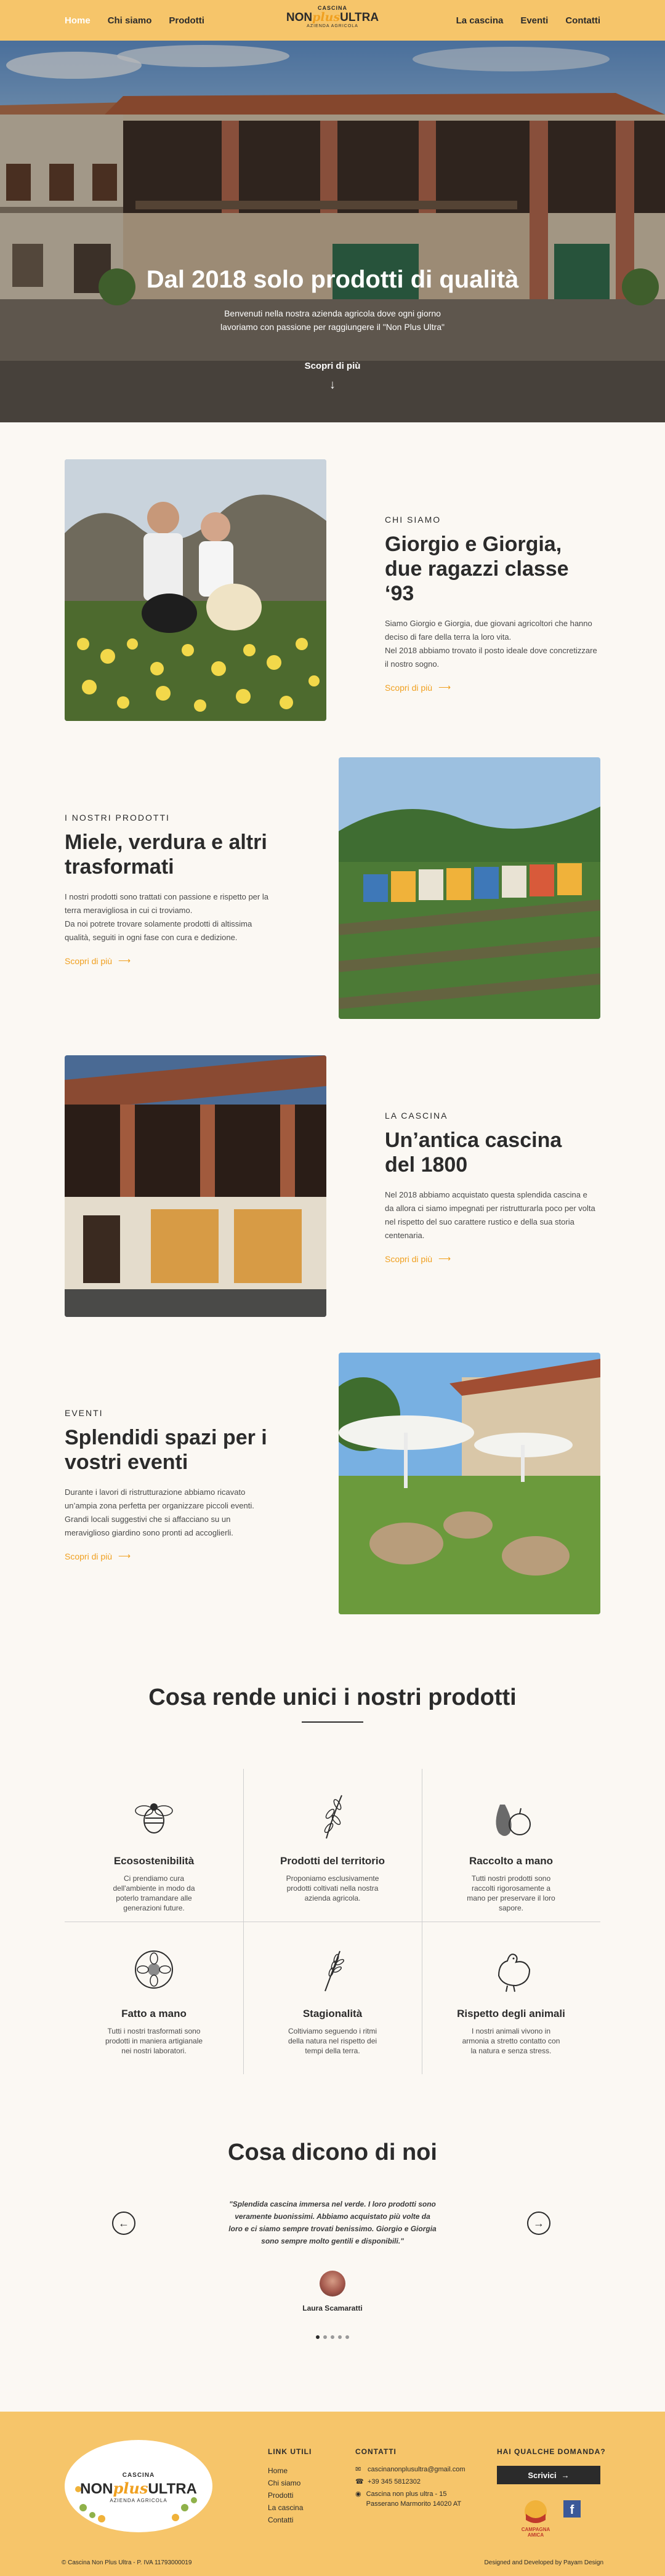 The height and width of the screenshot is (2576, 665). Describe the element at coordinates (469, 888) in the screenshot. I see `beehives-illustration` at that location.